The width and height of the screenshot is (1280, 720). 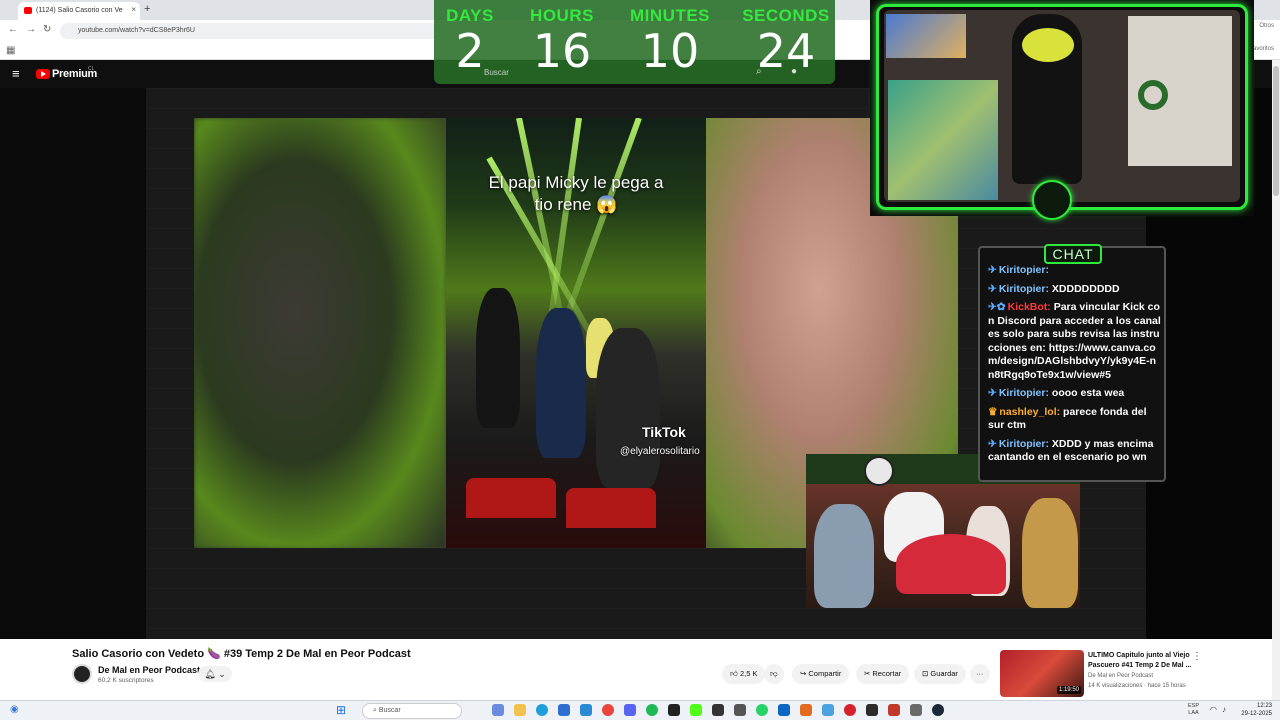 What do you see at coordinates (660, 451) in the screenshot?
I see `tiktok-username: @elyalerosolitario` at bounding box center [660, 451].